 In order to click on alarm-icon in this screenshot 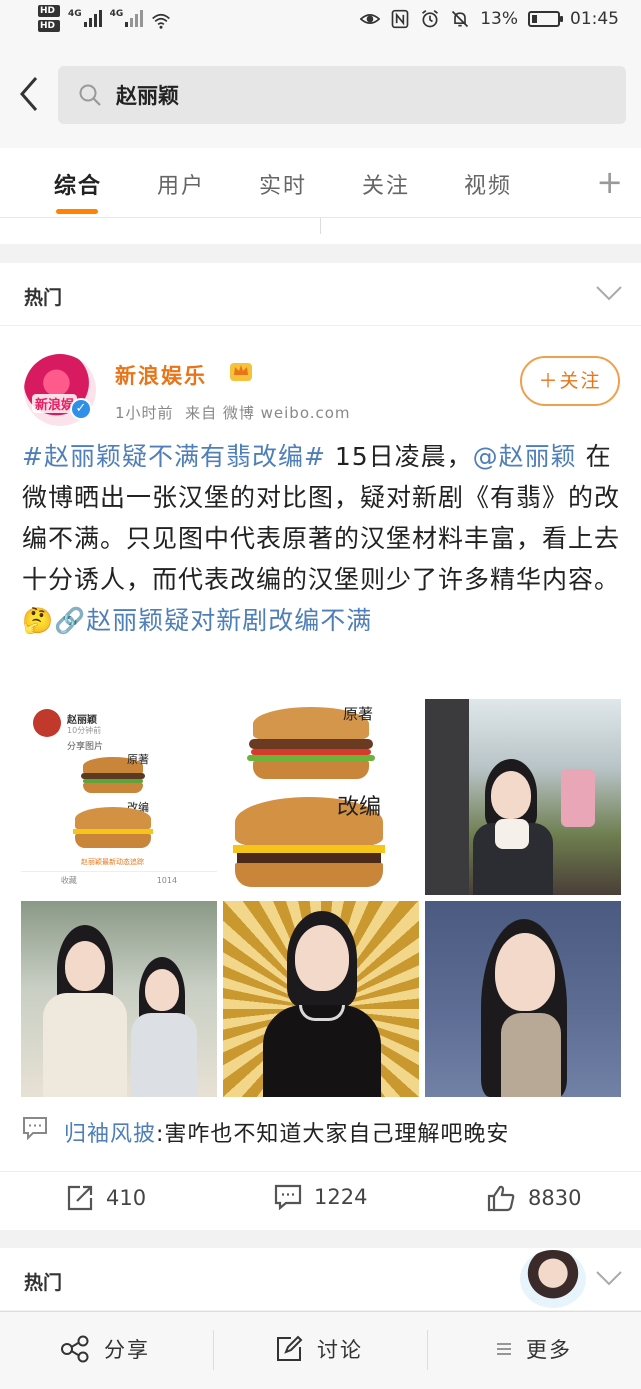, I will do `click(430, 19)`.